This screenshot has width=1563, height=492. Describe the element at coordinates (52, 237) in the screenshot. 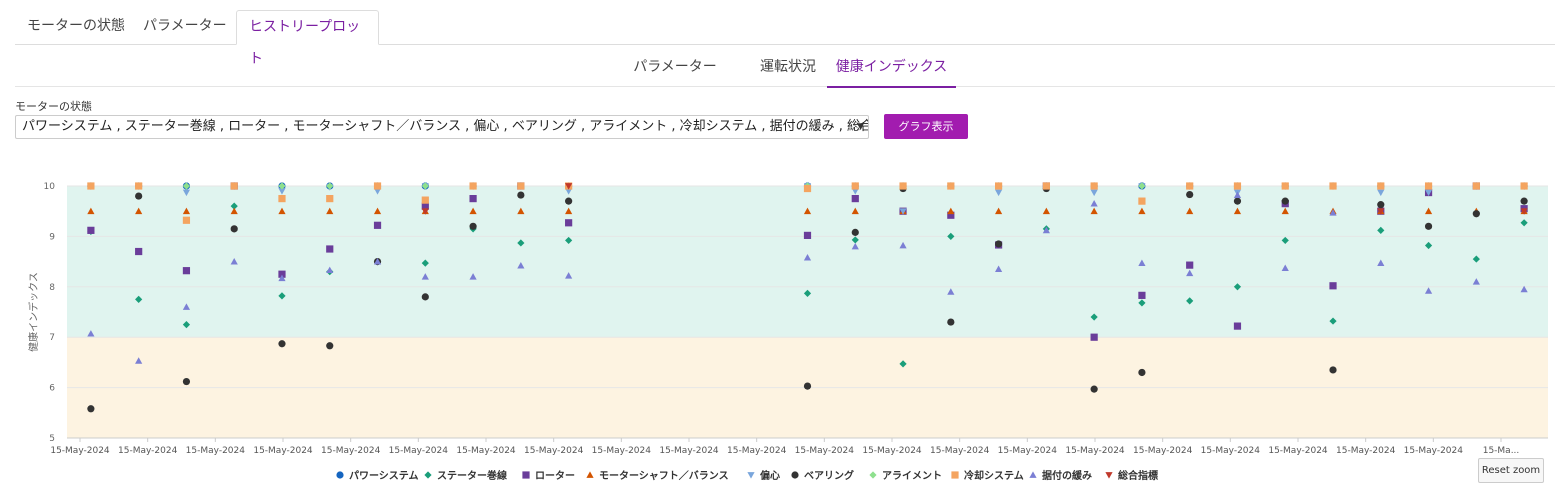

I see `y-tick-label: 9` at that location.